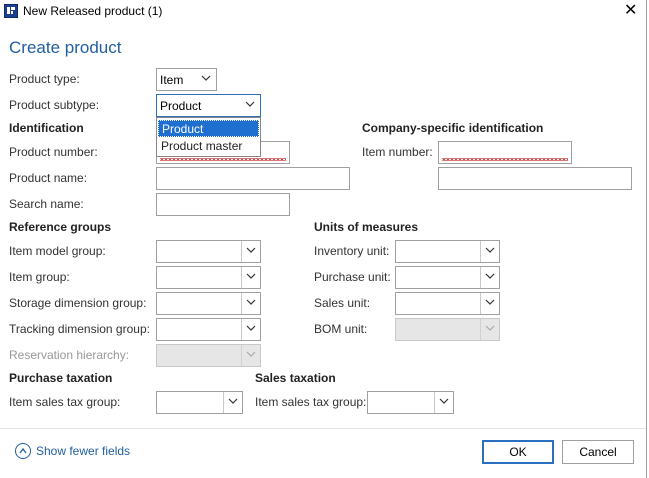  Describe the element at coordinates (447, 251) in the screenshot. I see `inventory-unit-select` at that location.